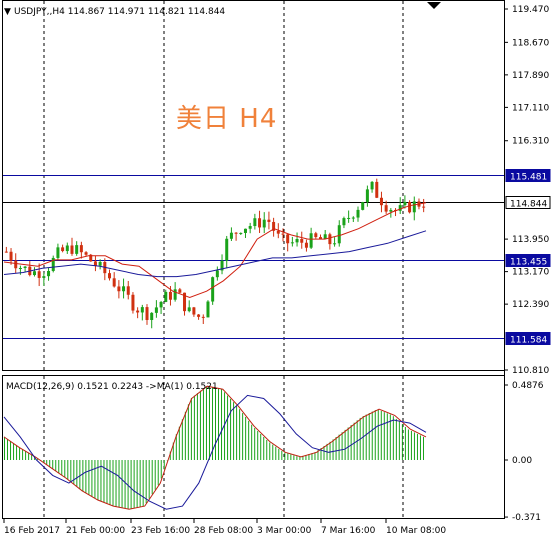 The height and width of the screenshot is (549, 551). Describe the element at coordinates (95, 531) in the screenshot. I see `time-tick-label: 21 Feb 00:00` at that location.